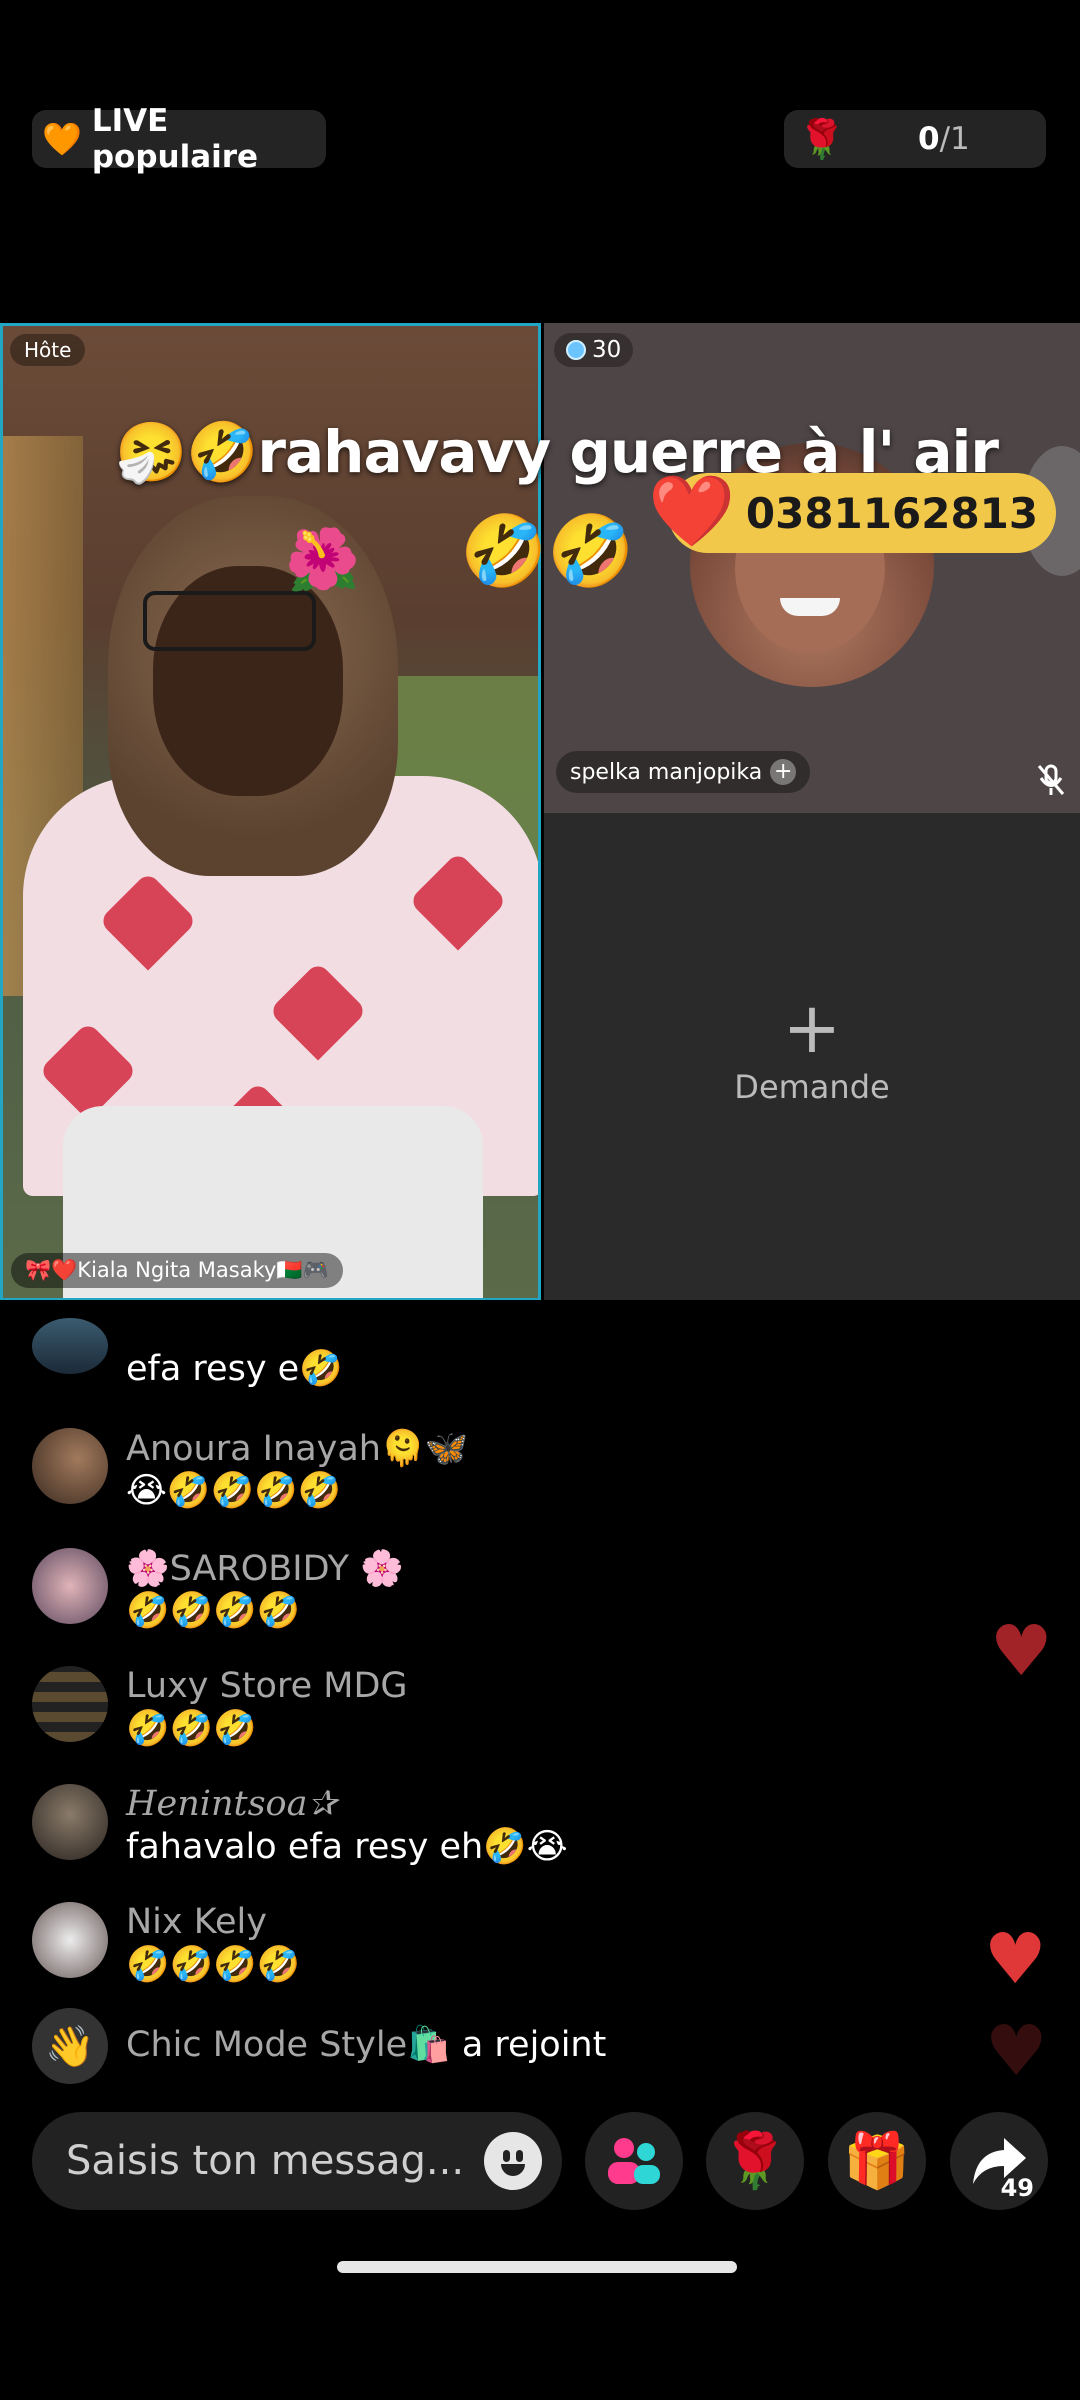  Describe the element at coordinates (783, 772) in the screenshot. I see `follow-plus-icon: +` at that location.